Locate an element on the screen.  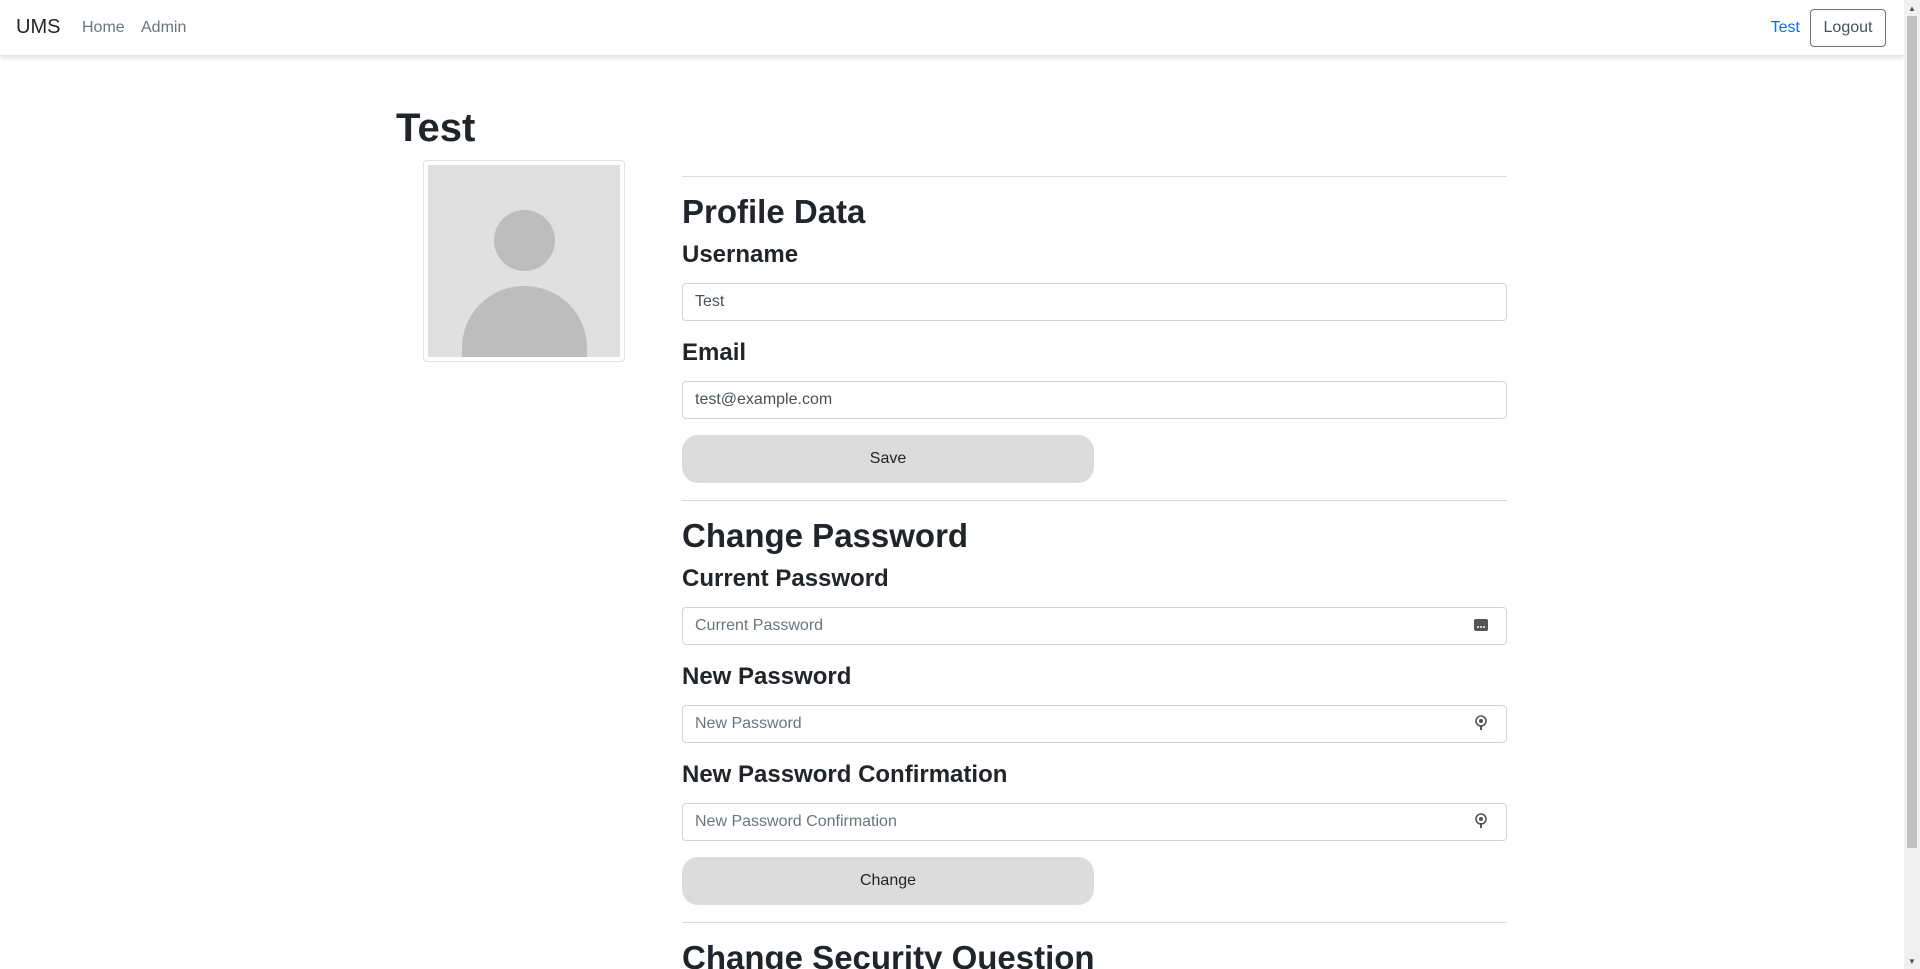
current-password-label: Current Password is located at coordinates (785, 578).